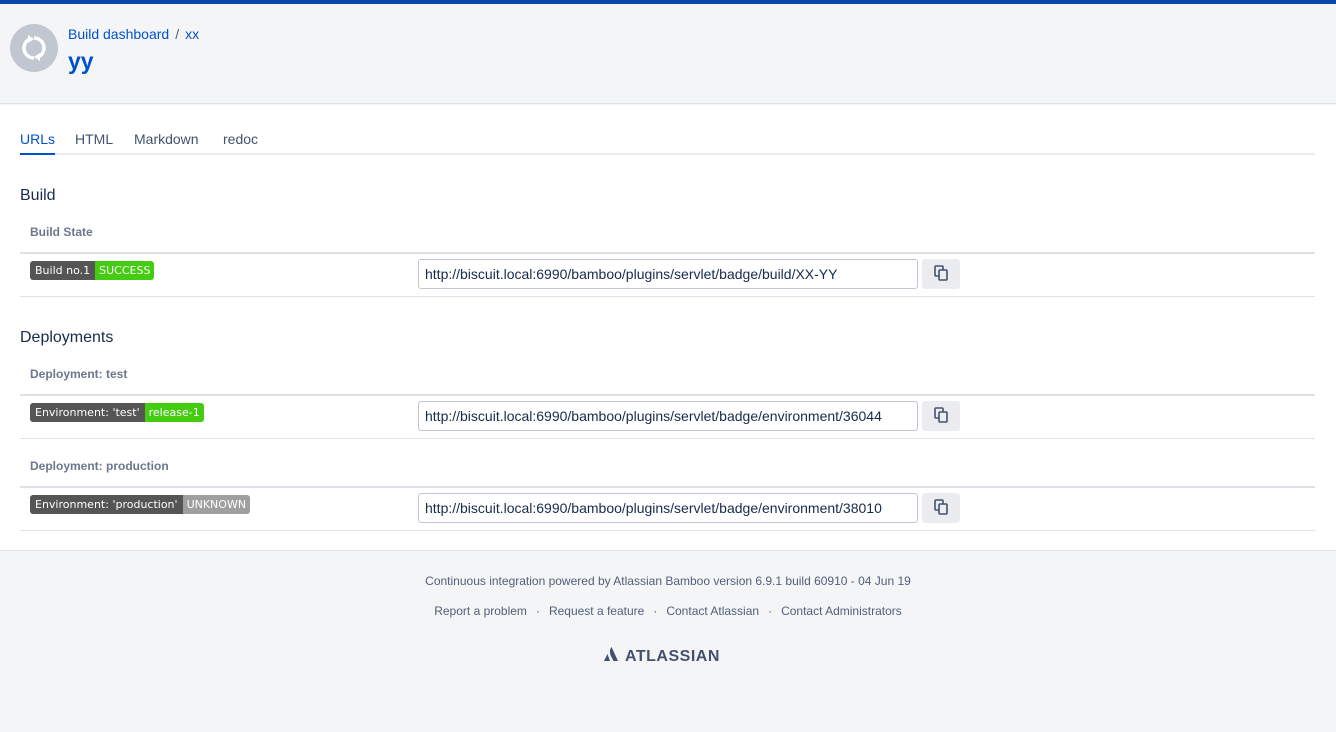  I want to click on badge-label: Build no.1, so click(63, 270).